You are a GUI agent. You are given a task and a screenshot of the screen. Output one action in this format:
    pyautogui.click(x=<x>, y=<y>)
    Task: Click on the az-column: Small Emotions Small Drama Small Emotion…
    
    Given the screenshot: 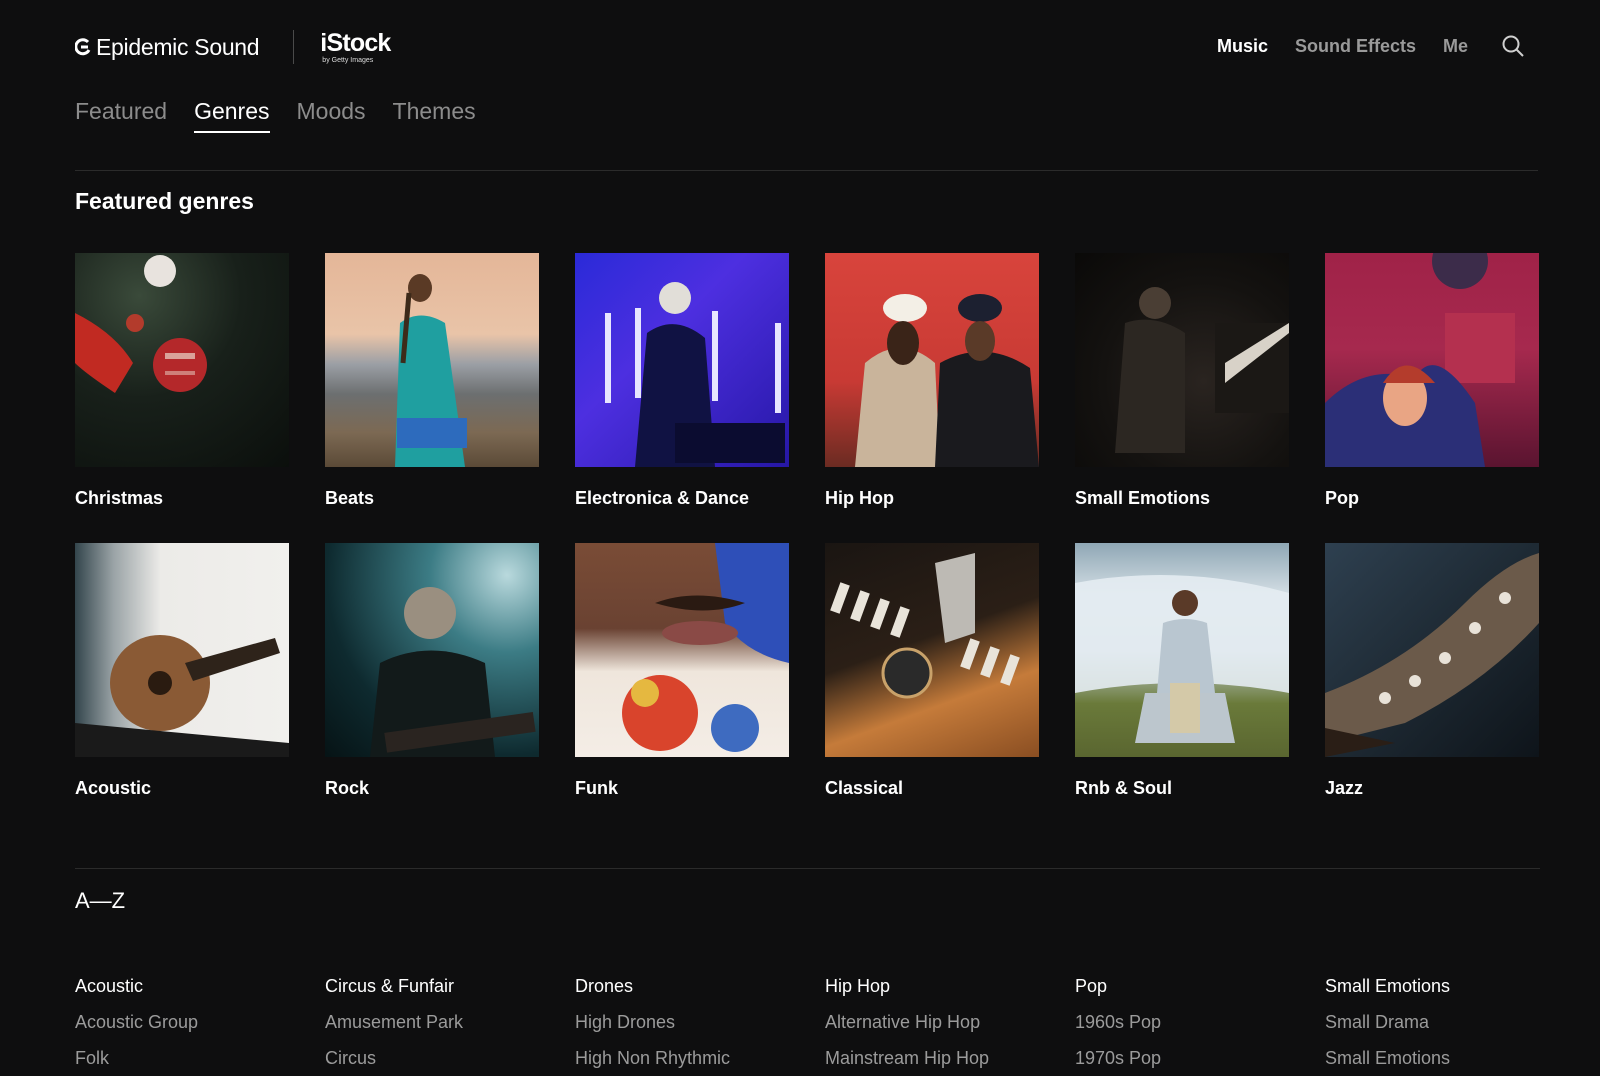 What is the action you would take?
    pyautogui.click(x=1450, y=1022)
    